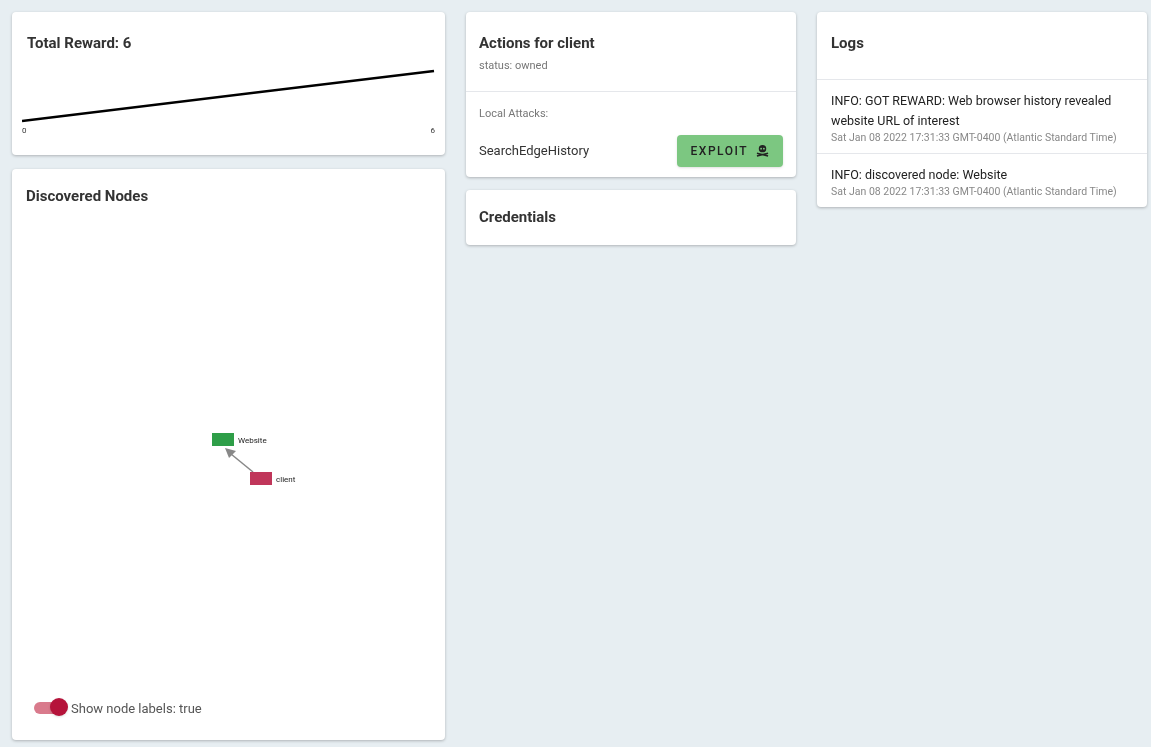  What do you see at coordinates (79, 43) in the screenshot?
I see `card-title: Total Reward: 6` at bounding box center [79, 43].